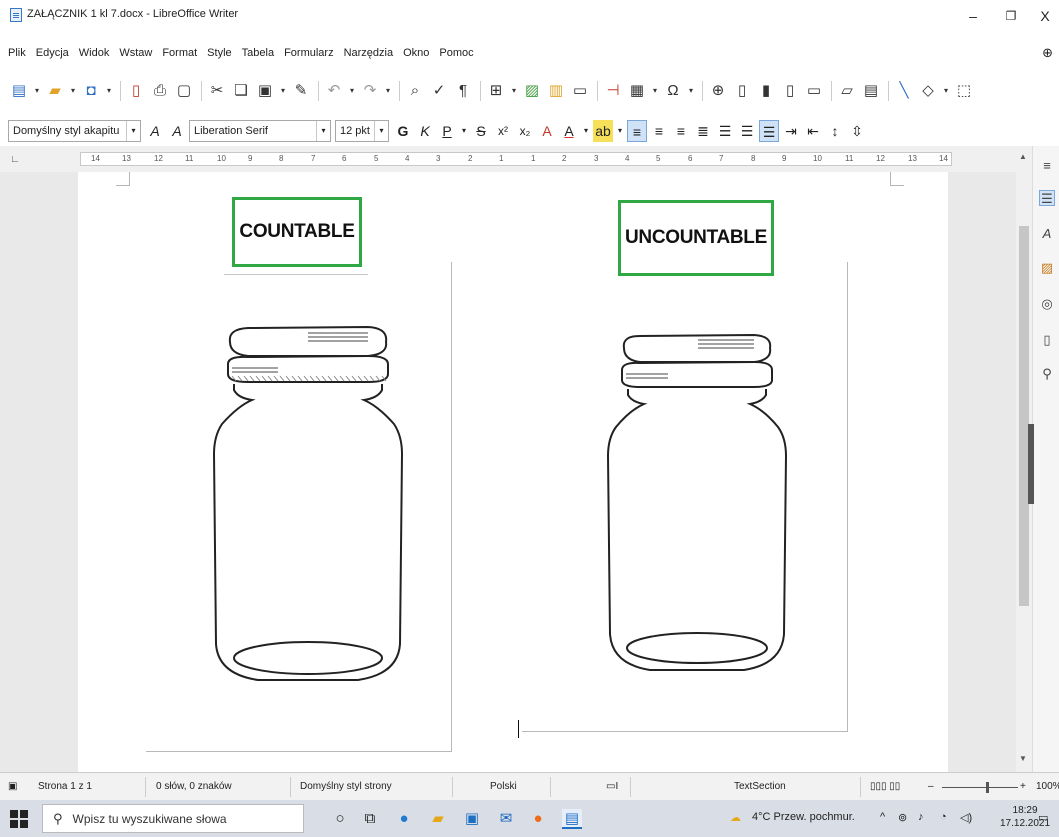  Describe the element at coordinates (91, 91) in the screenshot. I see `save-icon: ◘` at that location.